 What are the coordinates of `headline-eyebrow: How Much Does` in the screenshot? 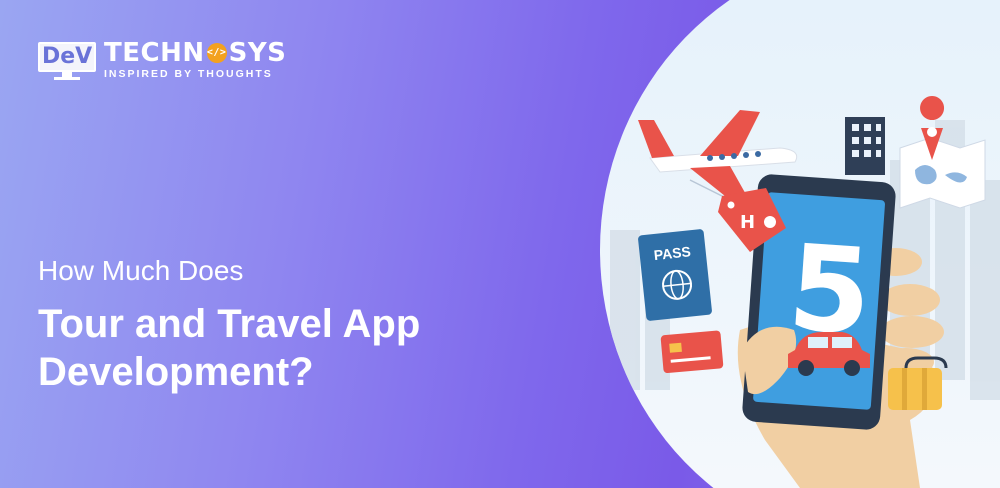 It's located at (141, 270).